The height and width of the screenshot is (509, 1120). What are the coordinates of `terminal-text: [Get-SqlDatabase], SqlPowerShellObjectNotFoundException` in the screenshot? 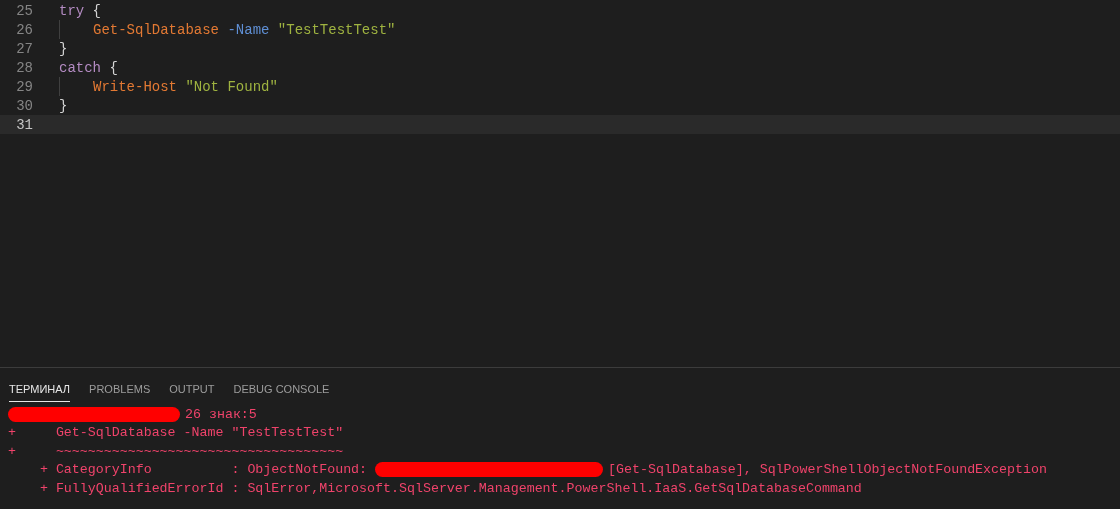 It's located at (827, 470).